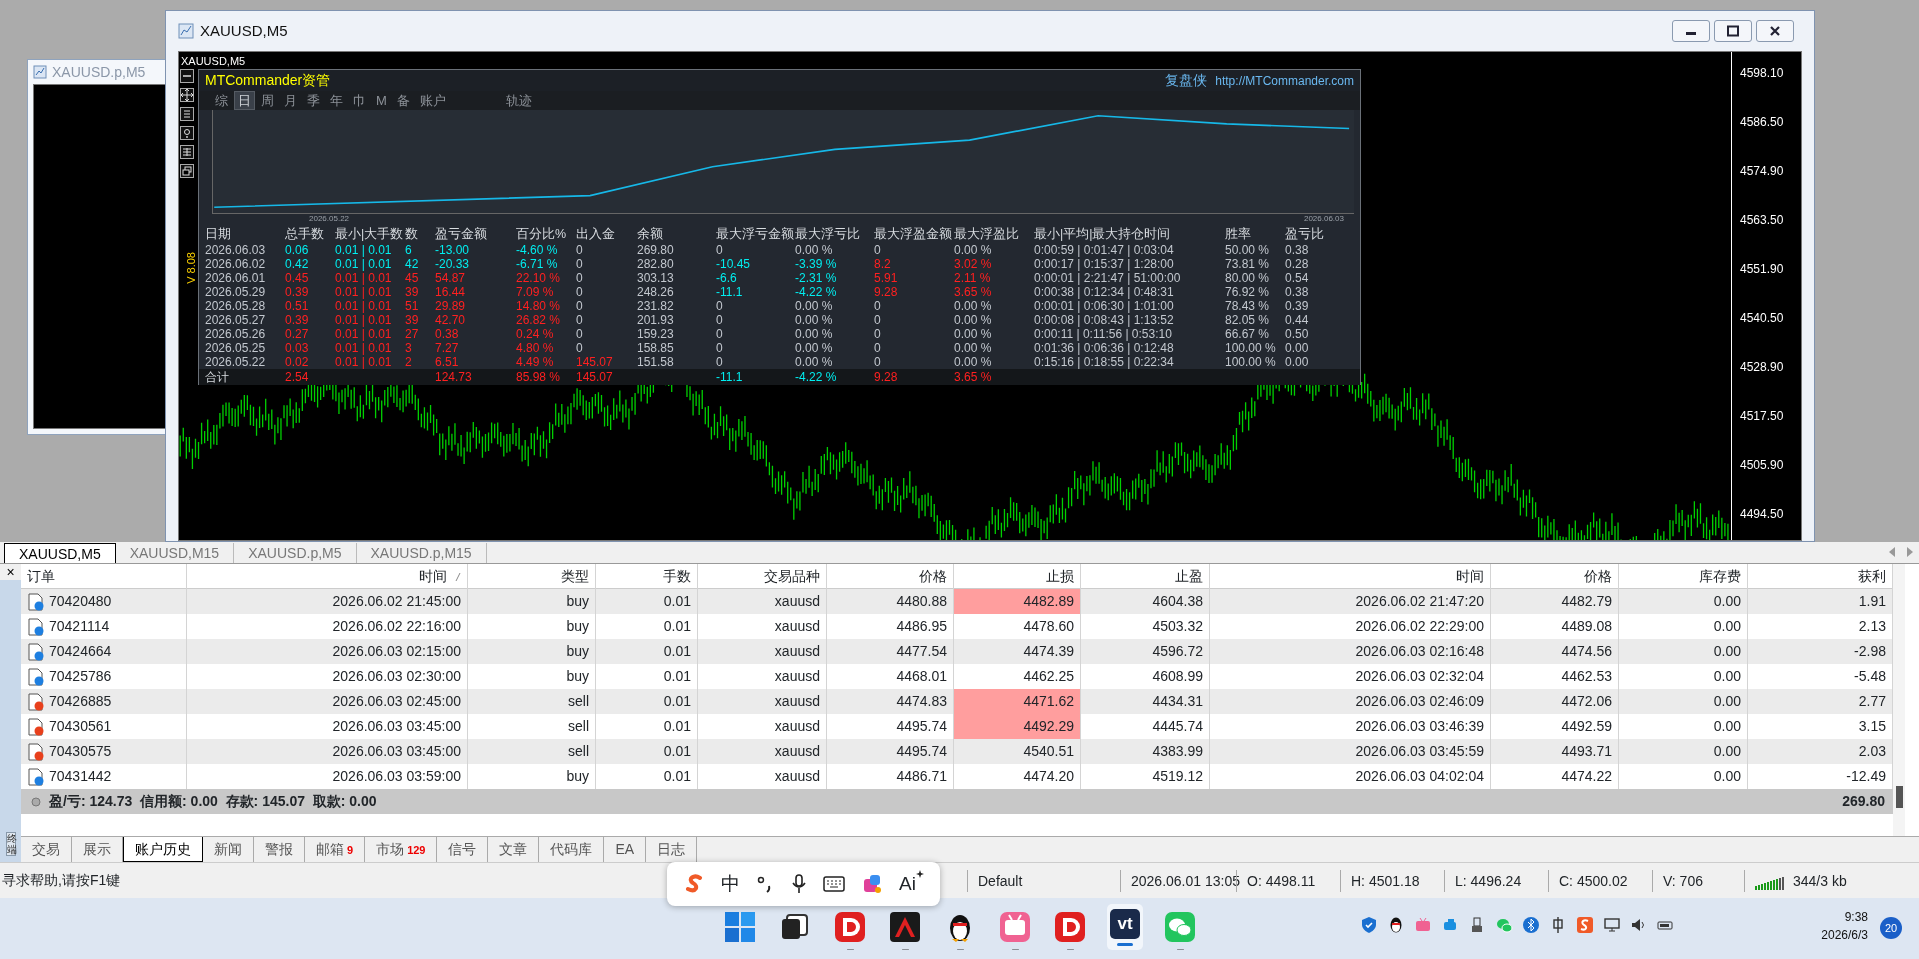 This screenshot has height=959, width=1919. I want to click on table-cell-text: 0.00, so click(1297, 362).